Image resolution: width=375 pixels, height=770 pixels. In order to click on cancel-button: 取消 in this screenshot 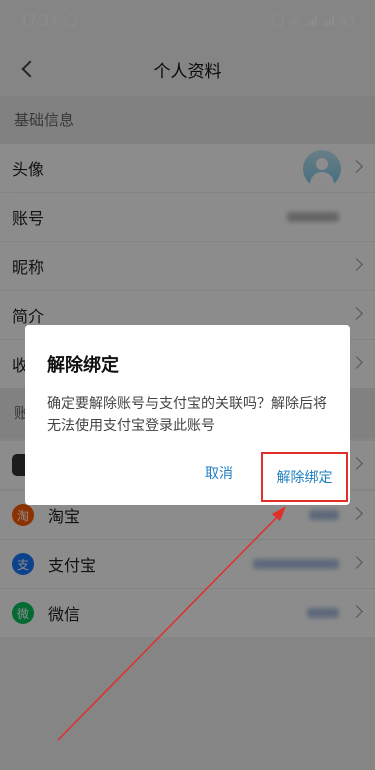, I will do `click(219, 473)`.